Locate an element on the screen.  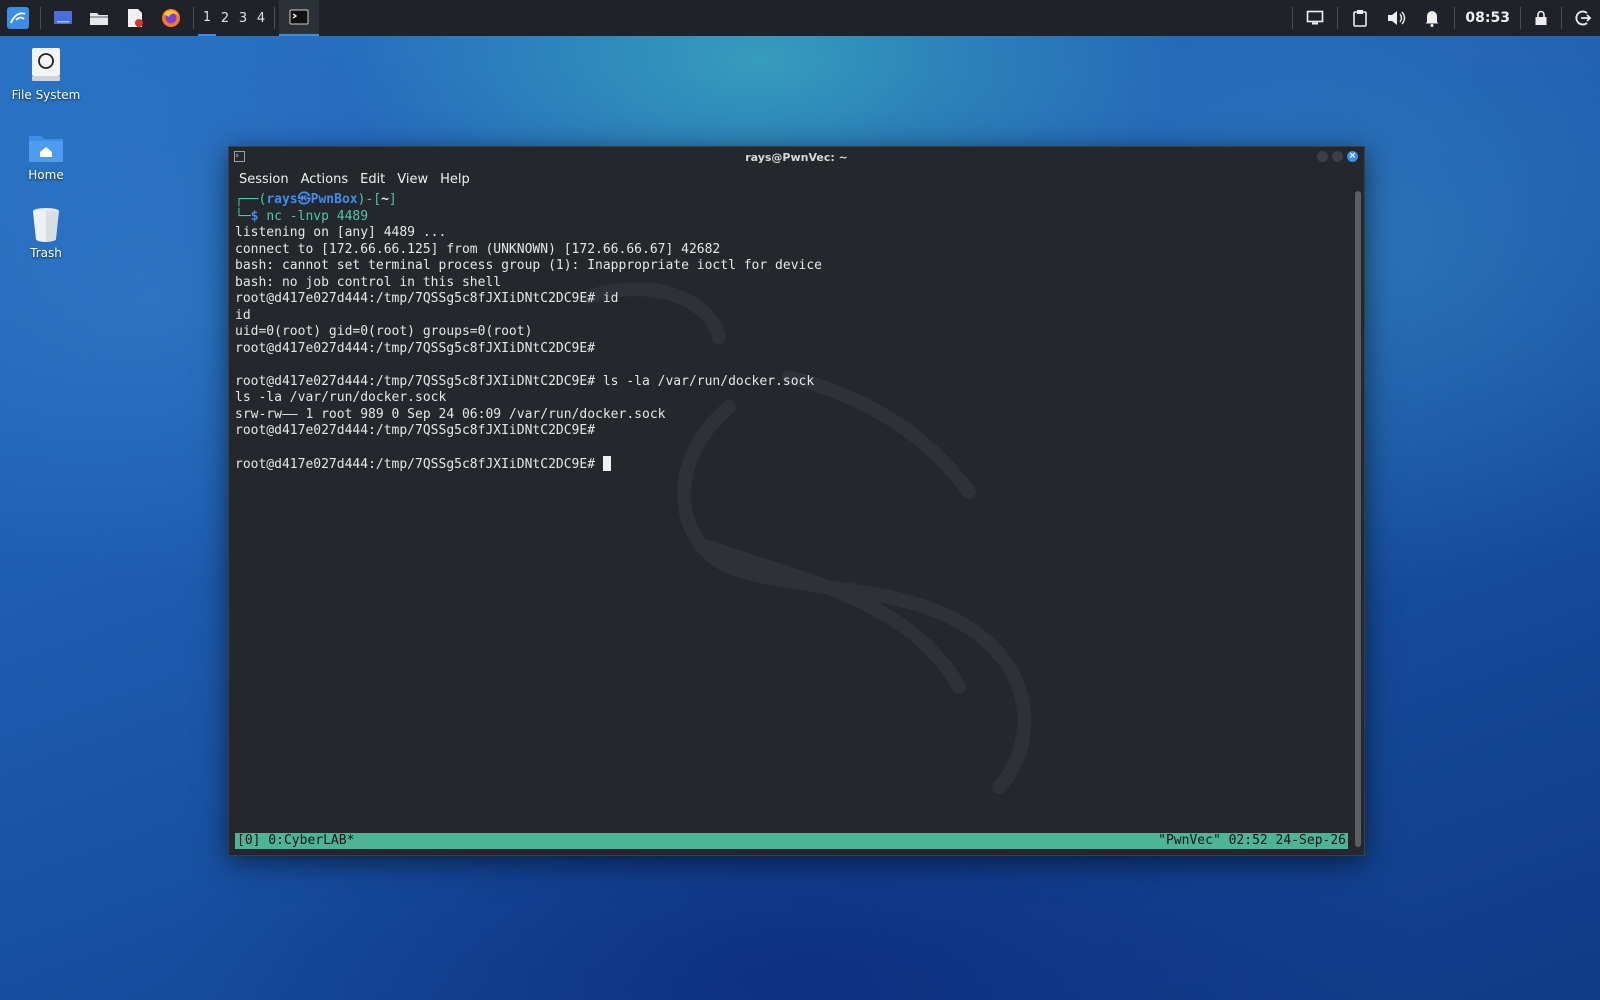
output-line: ls -la /var/run/docker.sock is located at coordinates (341, 397).